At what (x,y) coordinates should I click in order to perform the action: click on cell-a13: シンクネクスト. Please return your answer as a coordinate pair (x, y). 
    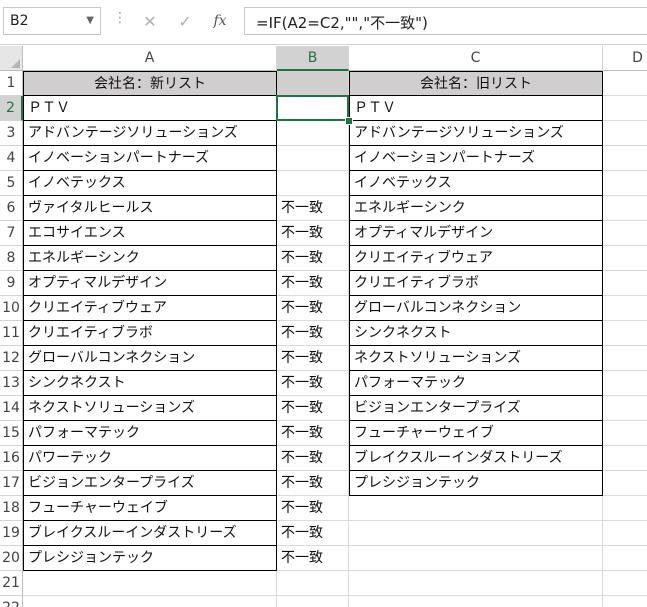
    Looking at the image, I should click on (150, 383).